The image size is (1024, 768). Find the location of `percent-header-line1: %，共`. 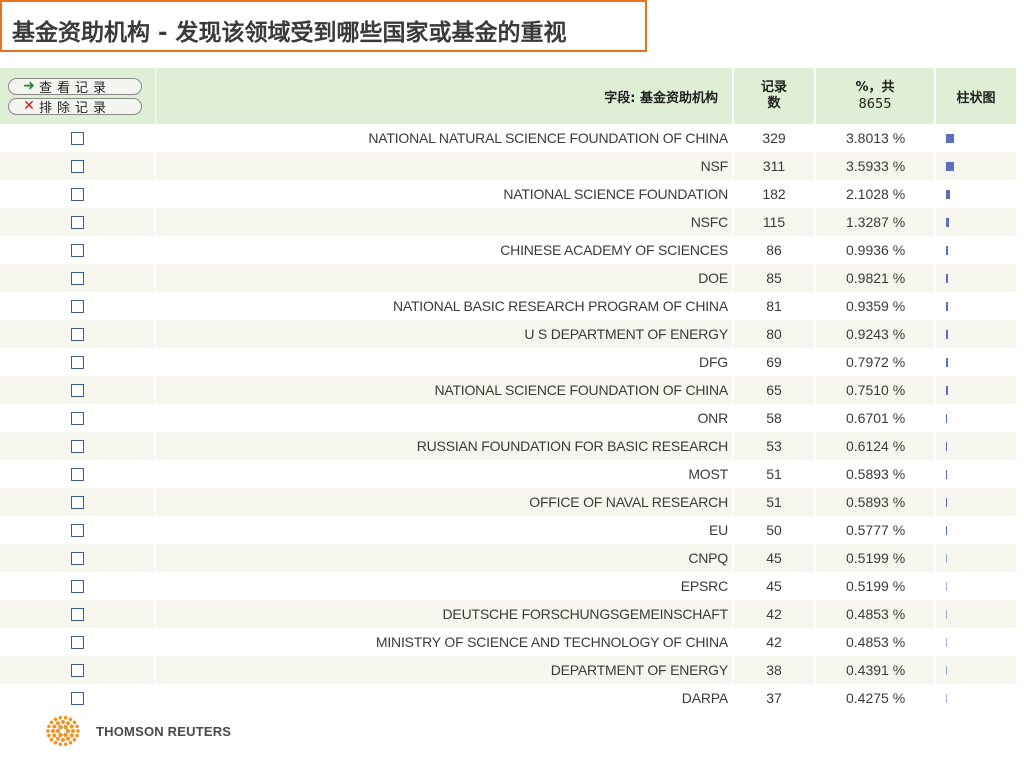

percent-header-line1: %，共 is located at coordinates (875, 87).